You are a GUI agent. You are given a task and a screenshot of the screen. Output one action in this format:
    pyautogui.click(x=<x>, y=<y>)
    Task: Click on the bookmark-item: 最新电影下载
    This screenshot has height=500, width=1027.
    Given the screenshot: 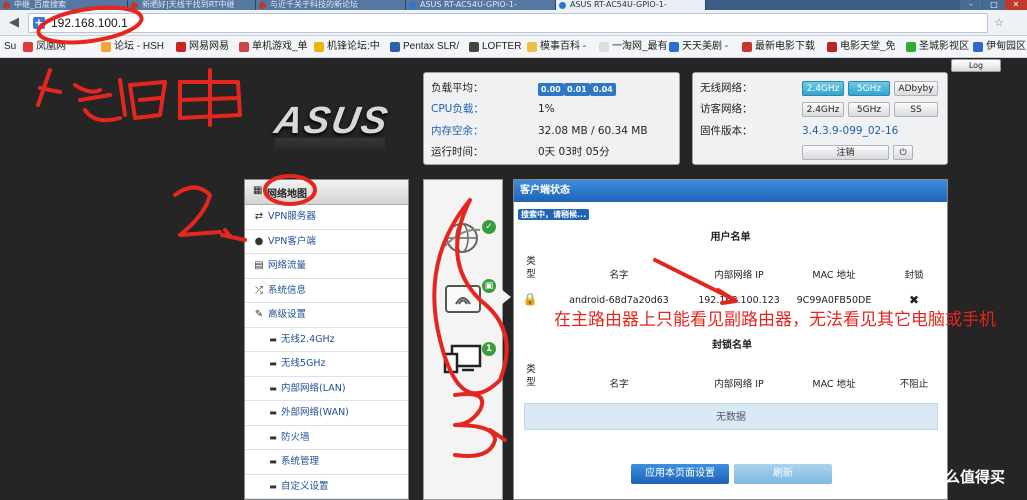 What is the action you would take?
    pyautogui.click(x=778, y=47)
    